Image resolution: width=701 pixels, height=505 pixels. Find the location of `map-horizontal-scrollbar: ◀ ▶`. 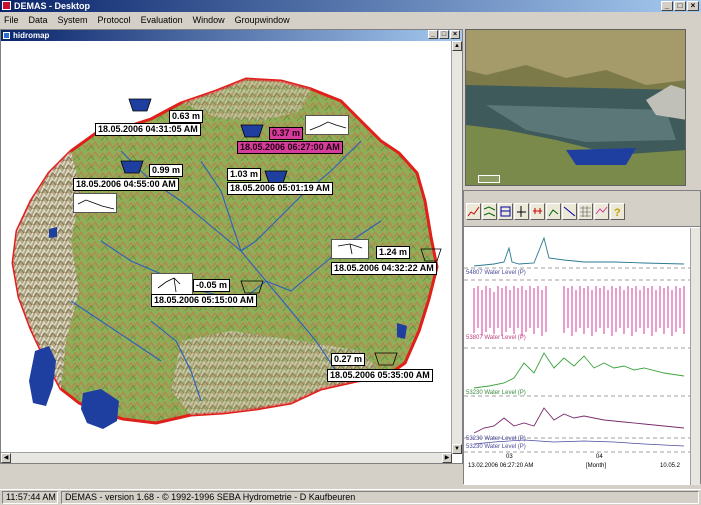

map-horizontal-scrollbar: ◀ ▶ is located at coordinates (226, 457).